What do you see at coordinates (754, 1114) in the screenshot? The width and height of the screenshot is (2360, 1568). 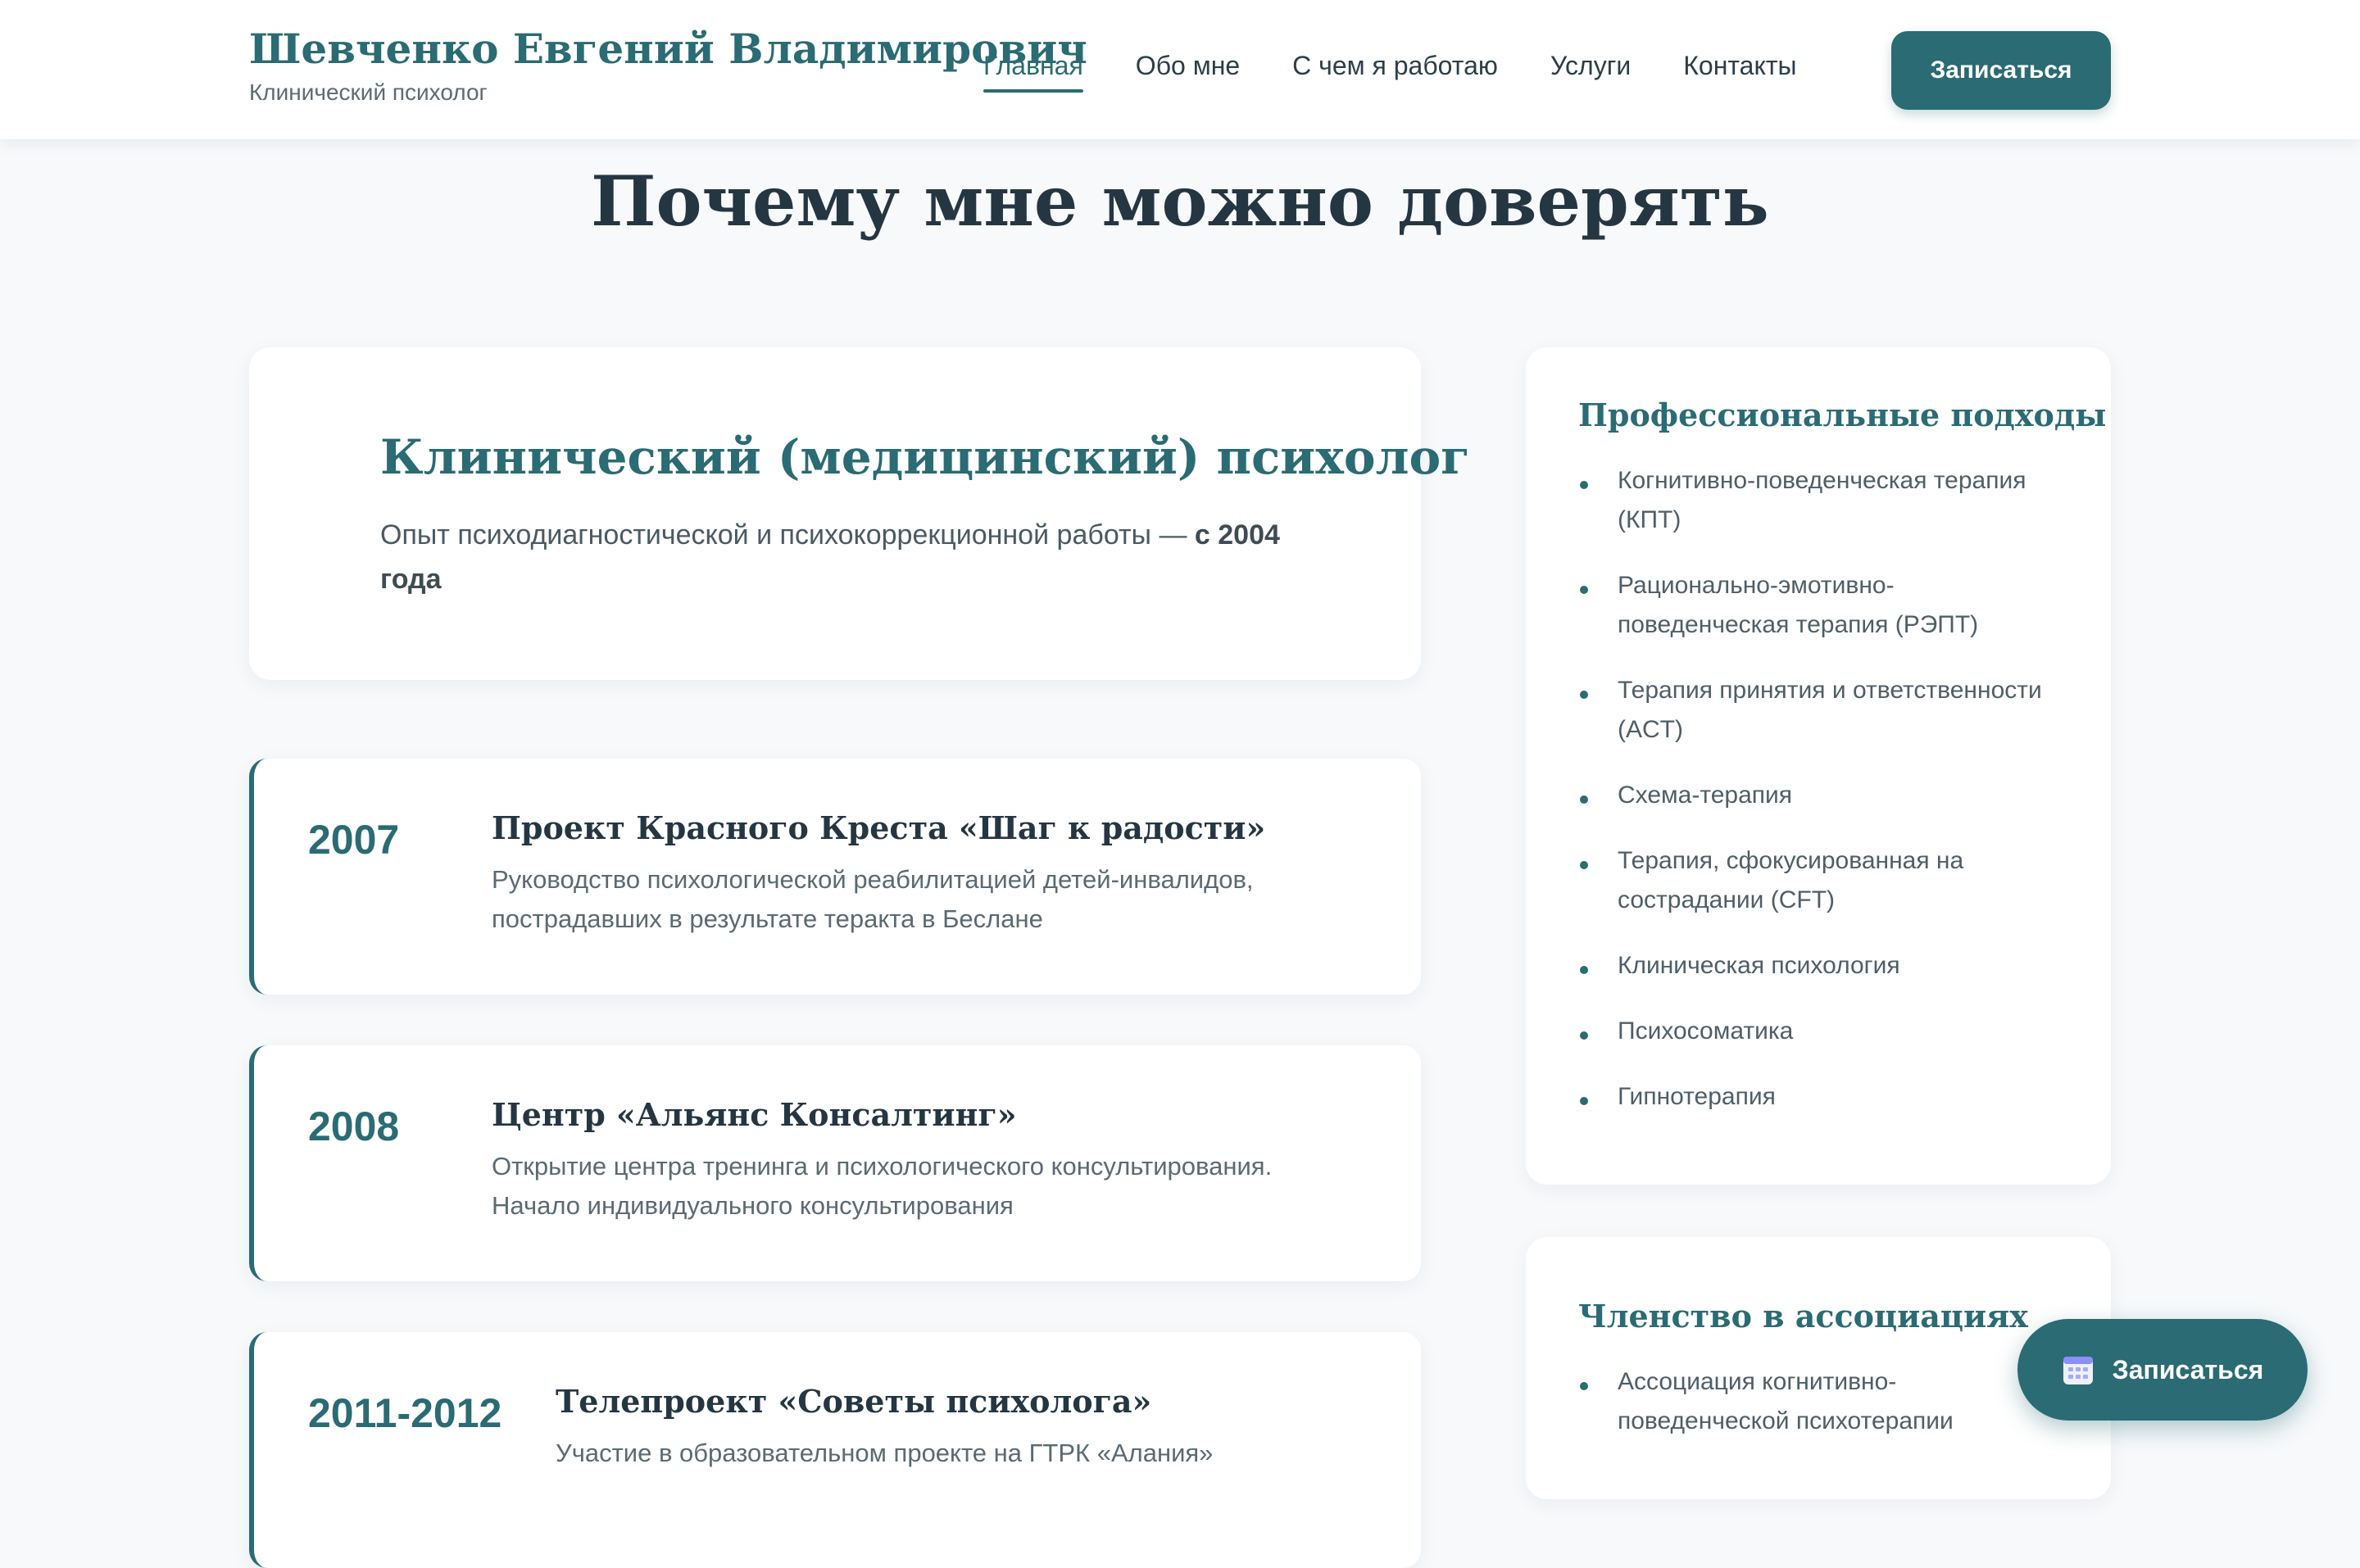 I see `timeline-title: Центр «Альянс Консалтинг»` at bounding box center [754, 1114].